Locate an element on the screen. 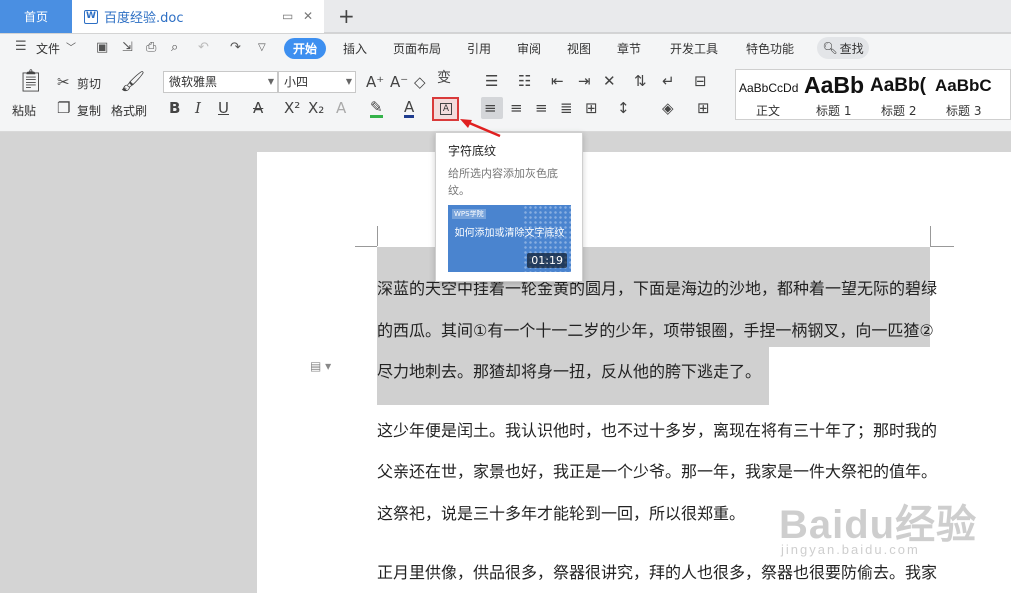  print-preview-icon: ⌕ is located at coordinates (174, 47).